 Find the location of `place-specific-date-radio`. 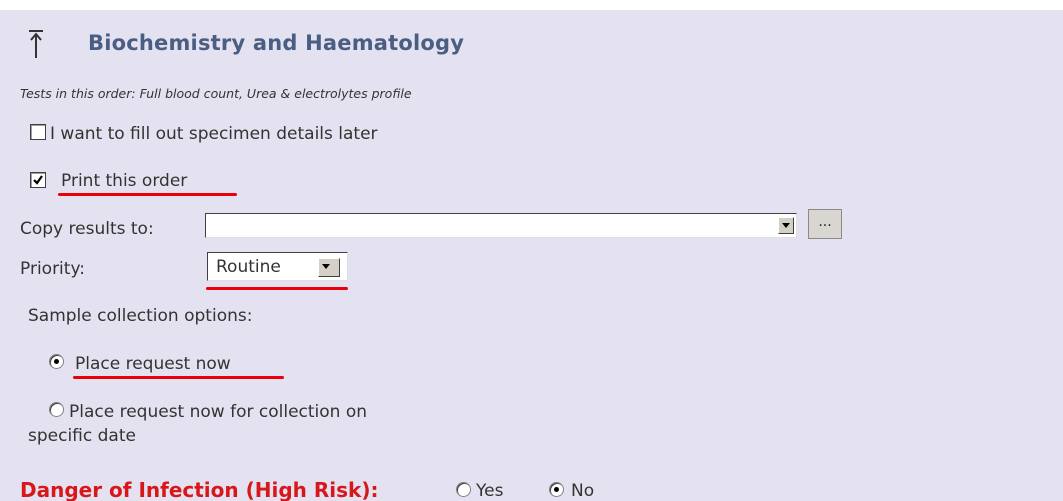

place-specific-date-radio is located at coordinates (56, 409).